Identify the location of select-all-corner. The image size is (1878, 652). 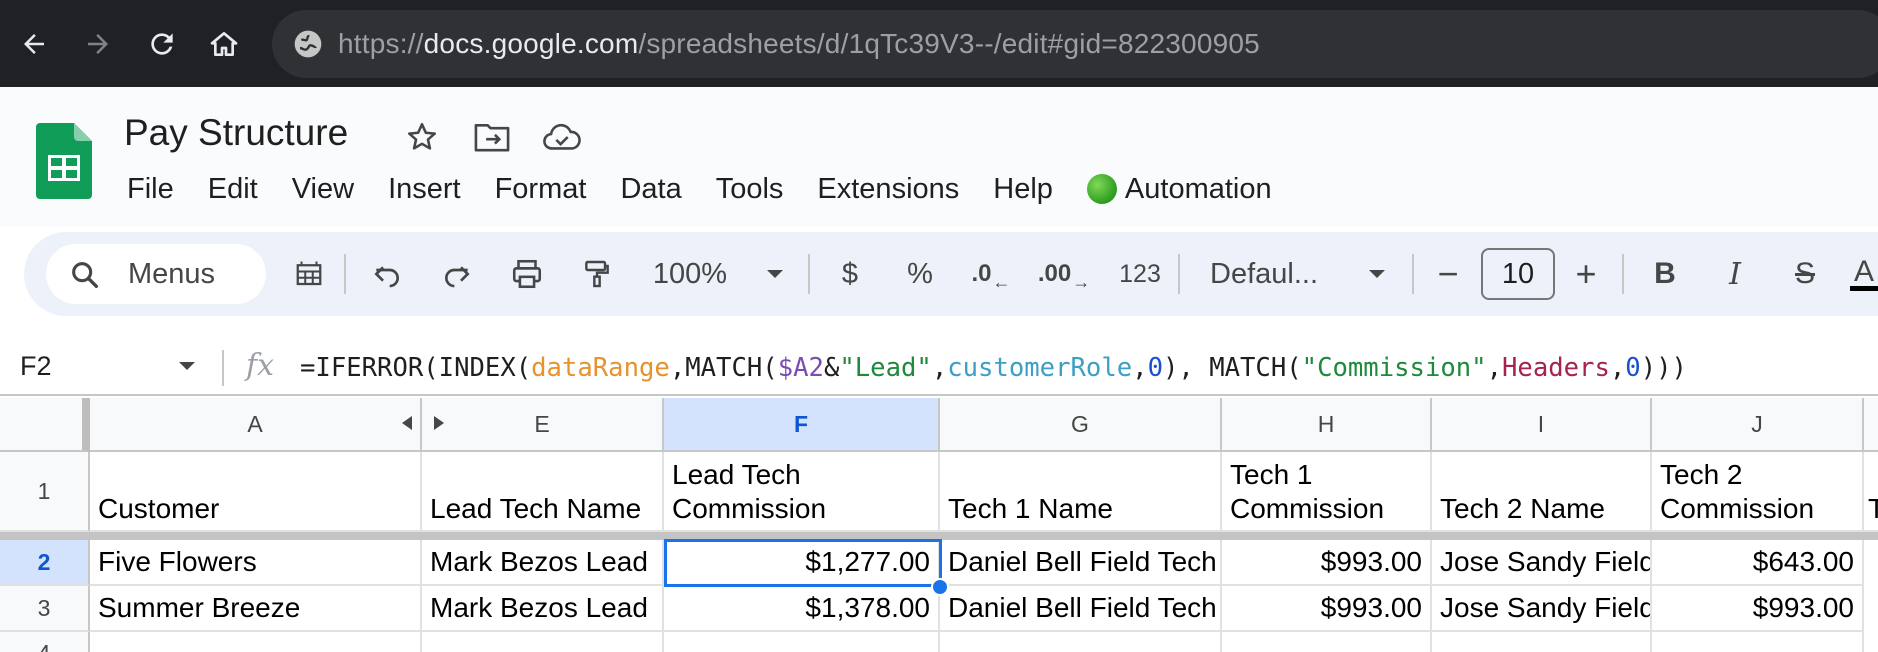
(45, 425).